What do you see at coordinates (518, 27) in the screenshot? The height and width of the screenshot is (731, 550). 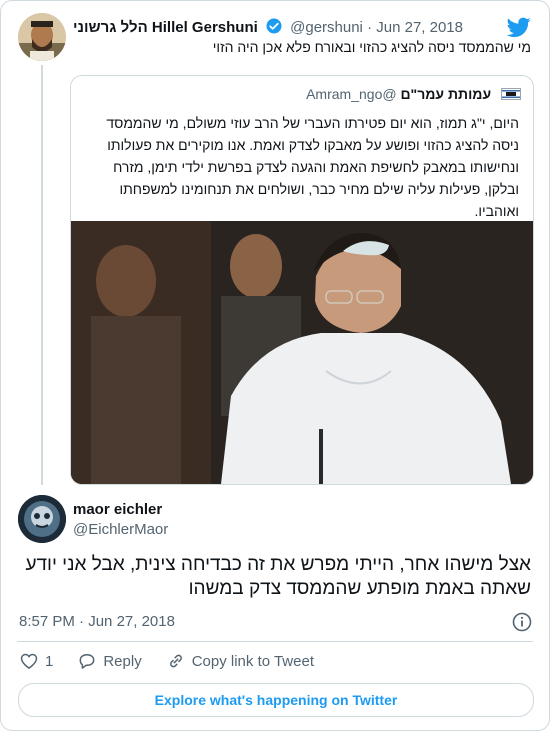 I see `twitter-bird-icon` at bounding box center [518, 27].